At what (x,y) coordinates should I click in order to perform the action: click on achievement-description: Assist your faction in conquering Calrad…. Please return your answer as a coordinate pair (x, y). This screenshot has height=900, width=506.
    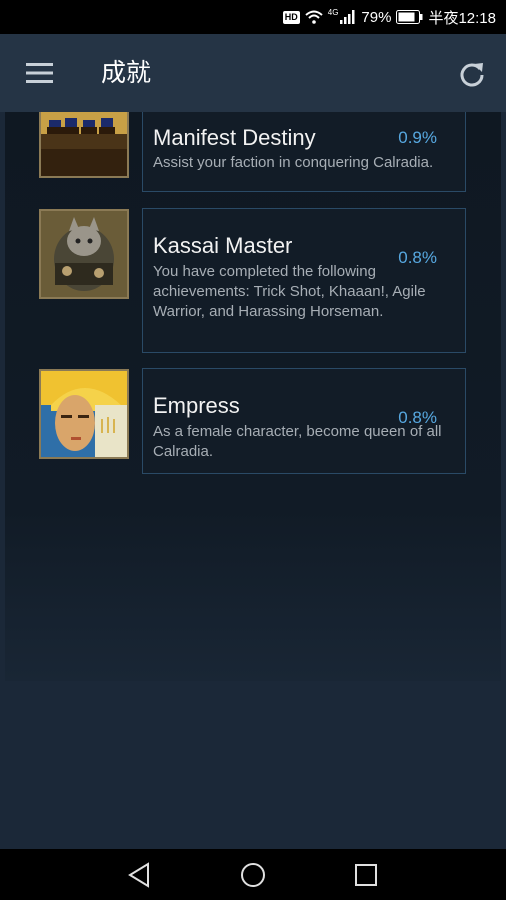
    Looking at the image, I should click on (293, 162).